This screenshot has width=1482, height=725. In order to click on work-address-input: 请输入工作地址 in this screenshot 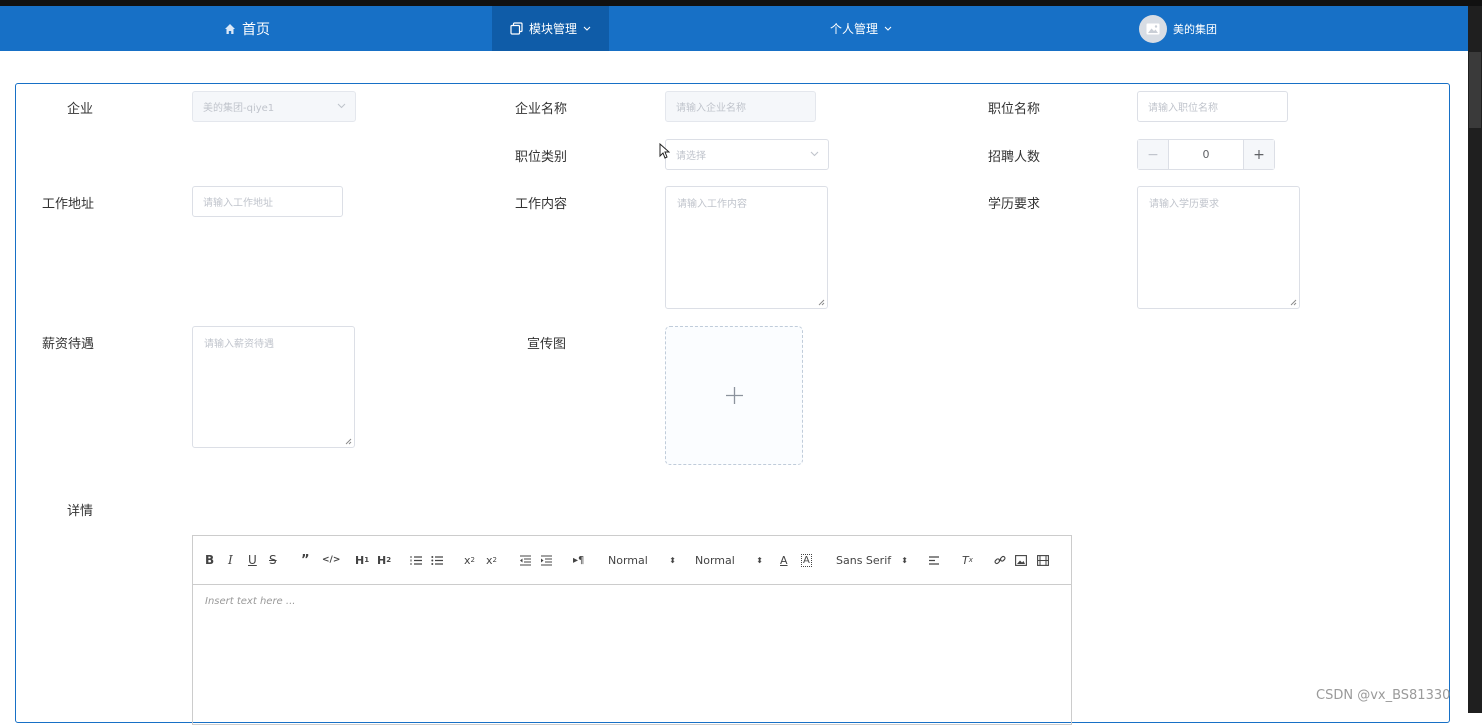, I will do `click(267, 201)`.